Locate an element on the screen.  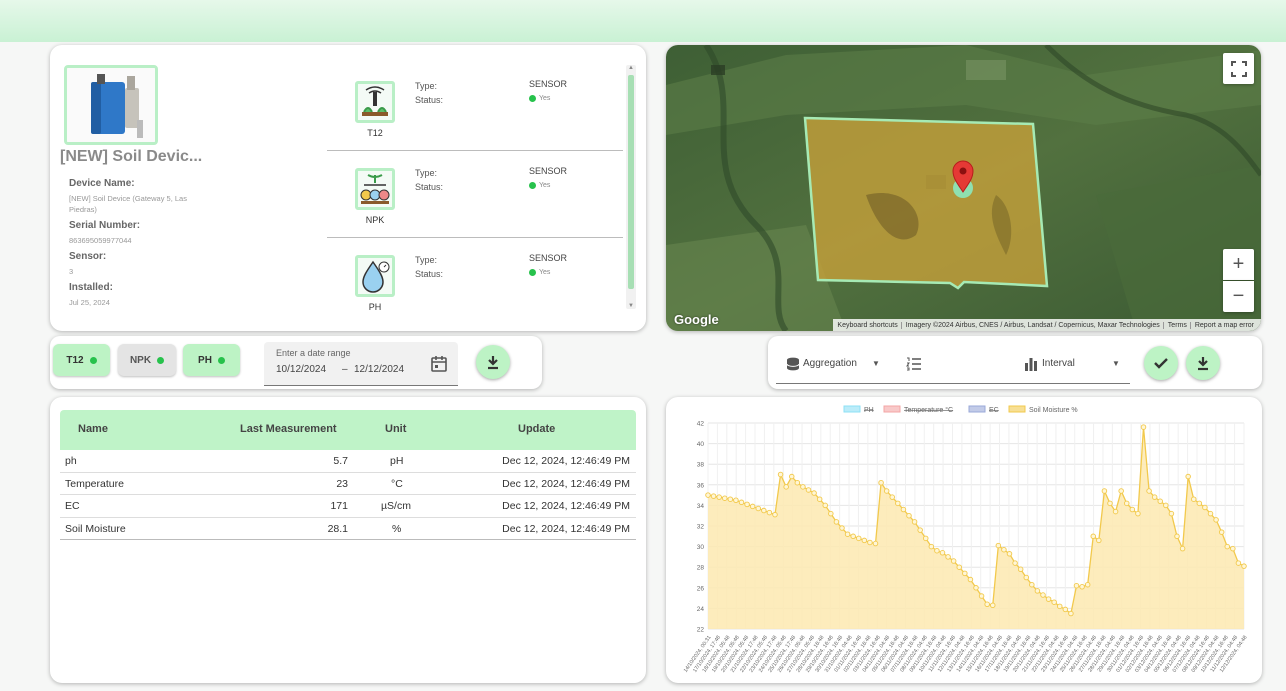
legend-swatch is located at coordinates (892, 409).